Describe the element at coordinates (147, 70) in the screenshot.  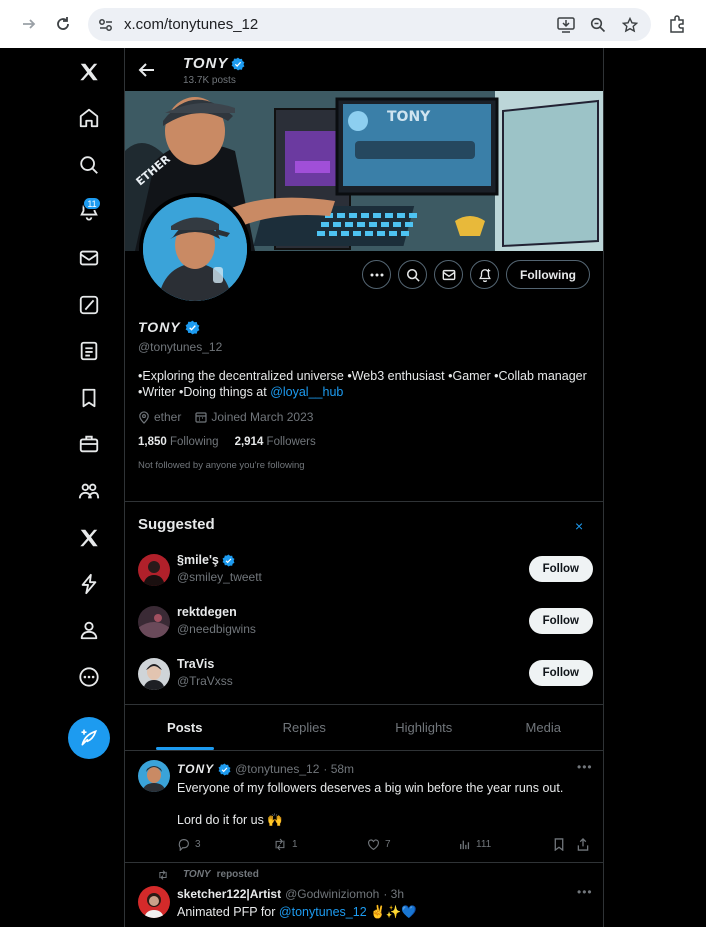
I see `back-arrow-icon` at that location.